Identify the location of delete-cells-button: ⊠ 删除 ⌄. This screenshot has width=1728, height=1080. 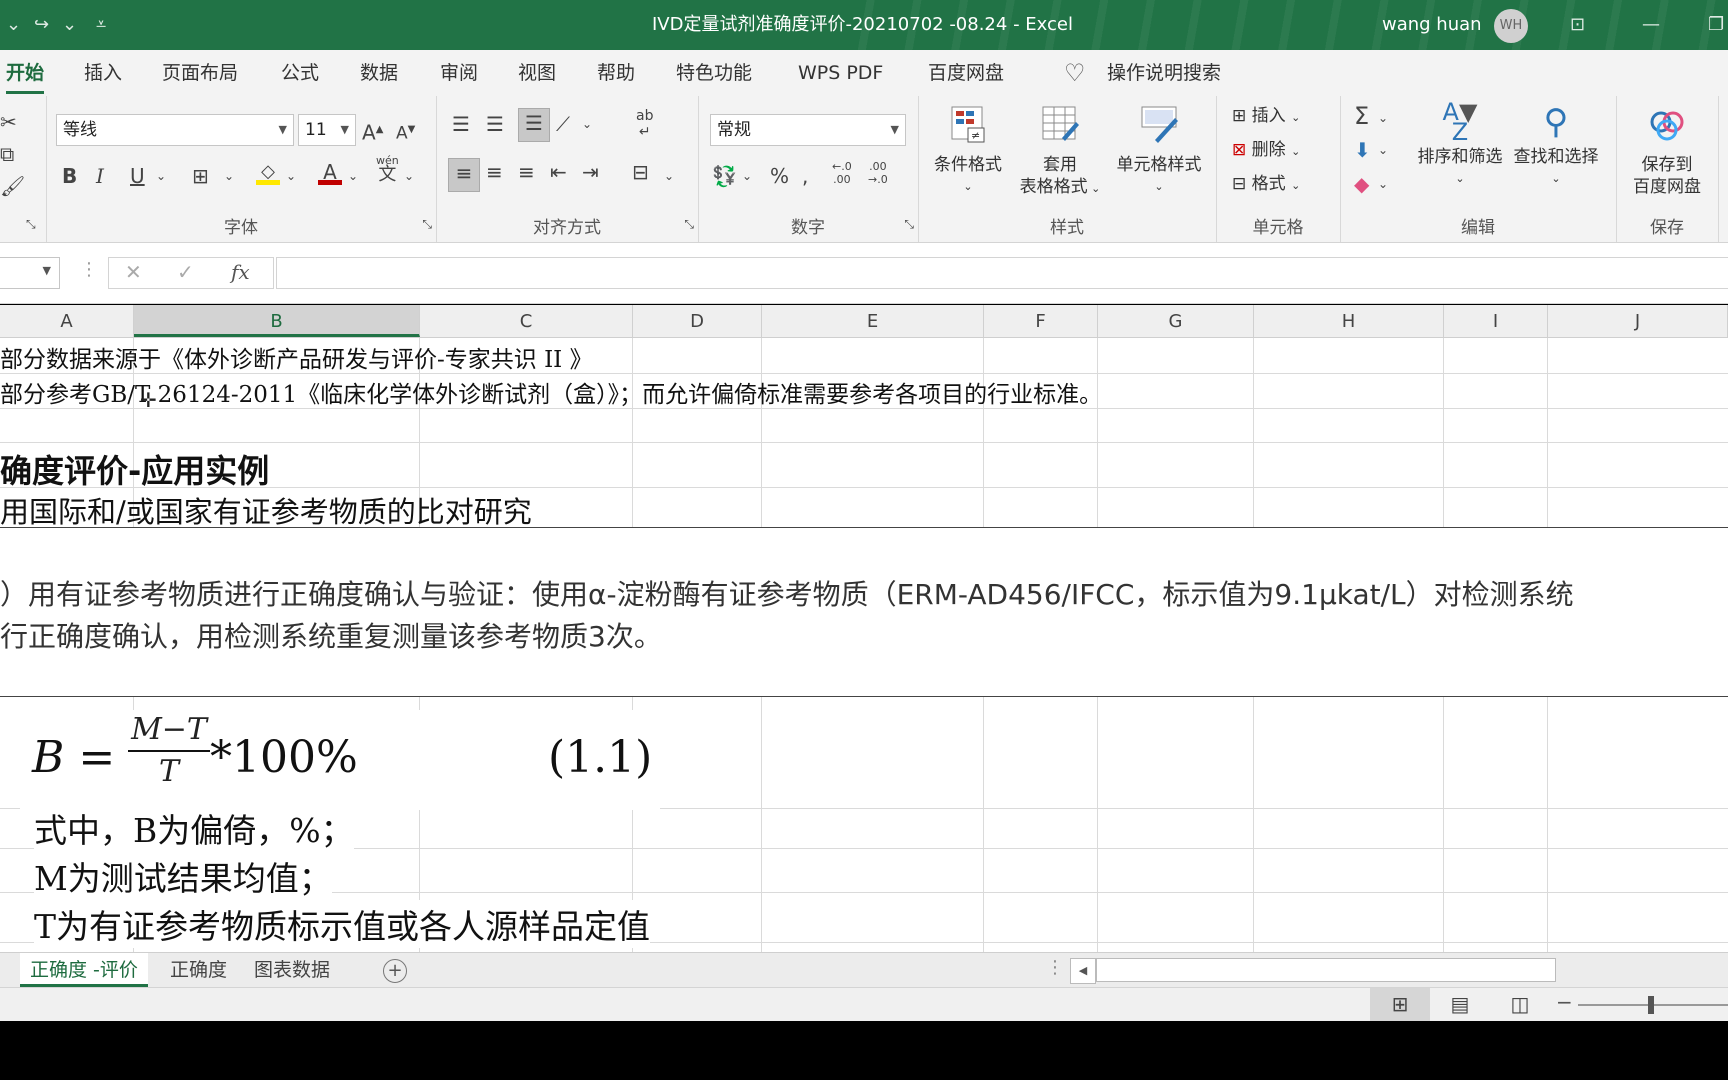
(1266, 151).